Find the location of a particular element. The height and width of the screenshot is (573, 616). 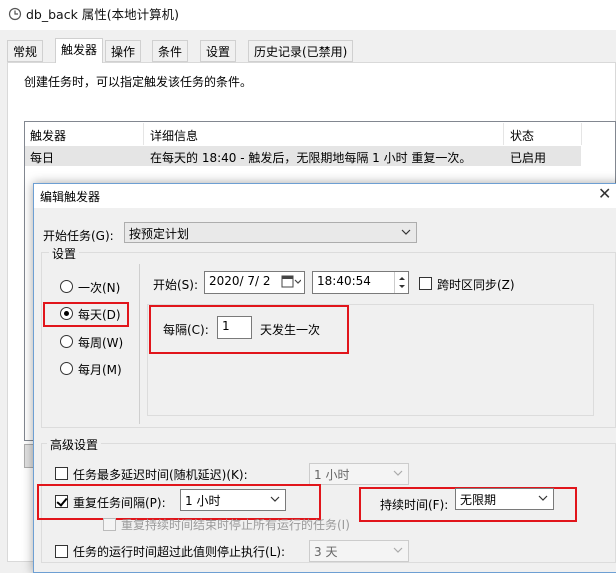

spin-down-icon is located at coordinates (401, 287).